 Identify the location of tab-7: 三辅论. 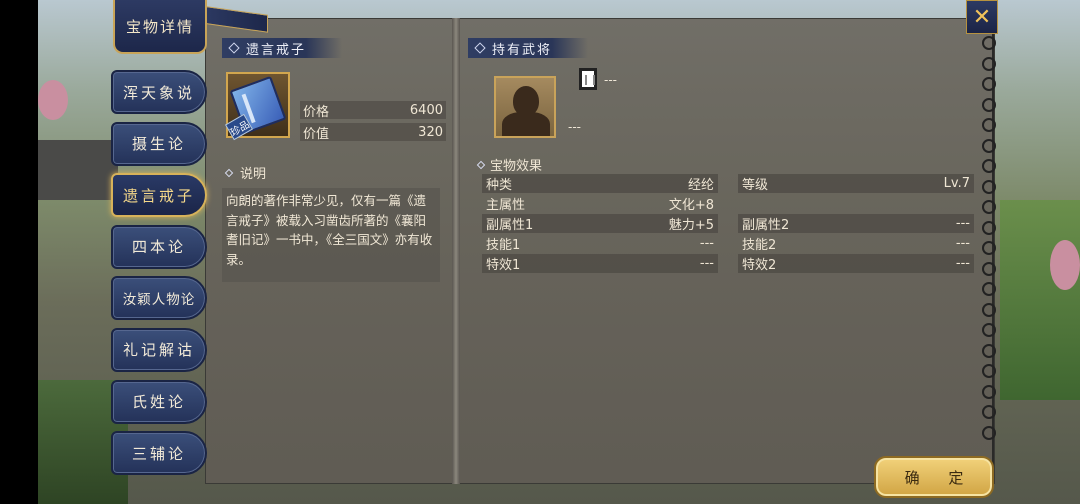
(159, 453).